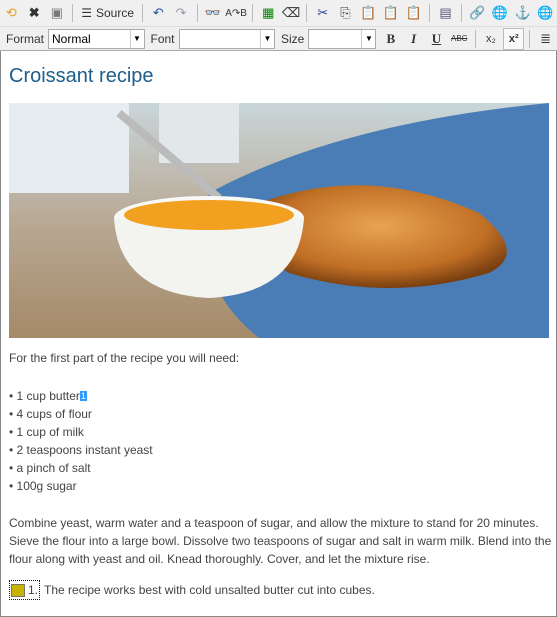  I want to click on table-icon: ▤, so click(445, 13).